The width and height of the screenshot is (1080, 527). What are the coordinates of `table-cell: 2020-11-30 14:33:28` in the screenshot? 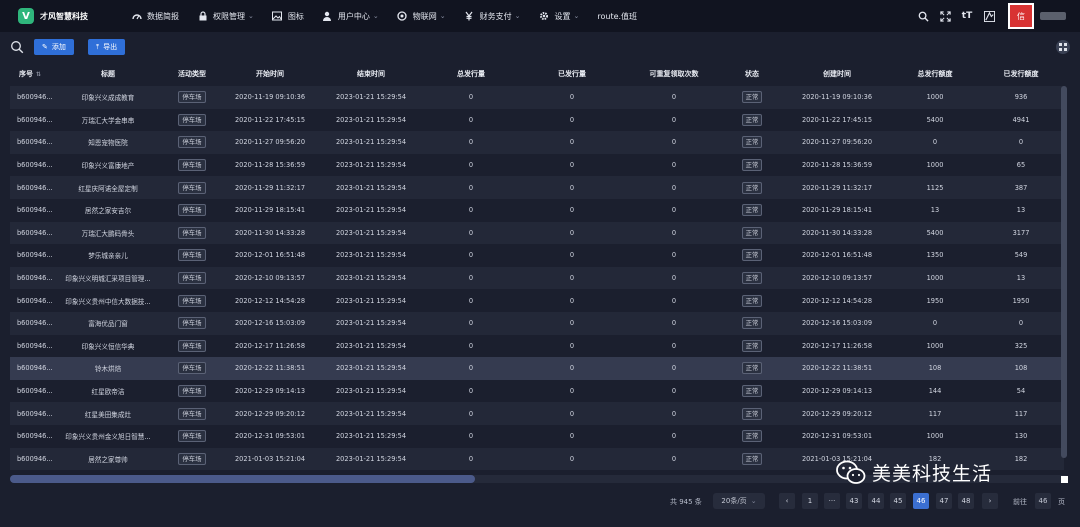 It's located at (837, 232).